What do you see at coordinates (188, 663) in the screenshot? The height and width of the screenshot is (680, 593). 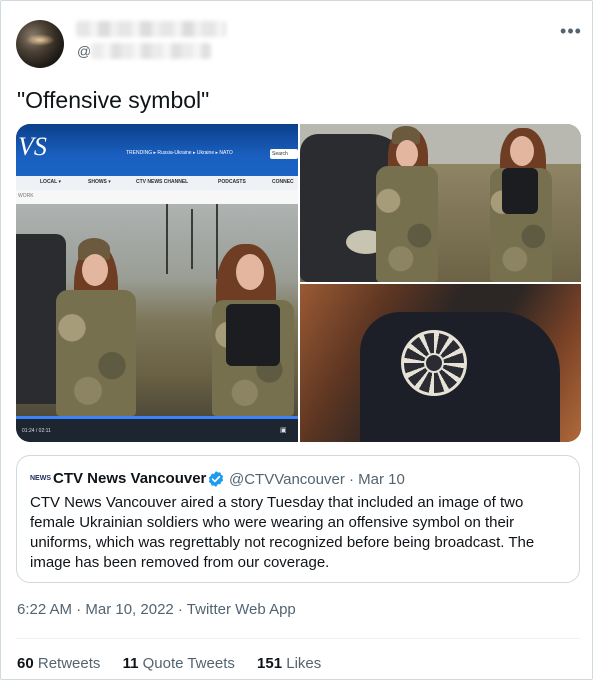 I see `quote-tweets-label: Quote Tweets` at bounding box center [188, 663].